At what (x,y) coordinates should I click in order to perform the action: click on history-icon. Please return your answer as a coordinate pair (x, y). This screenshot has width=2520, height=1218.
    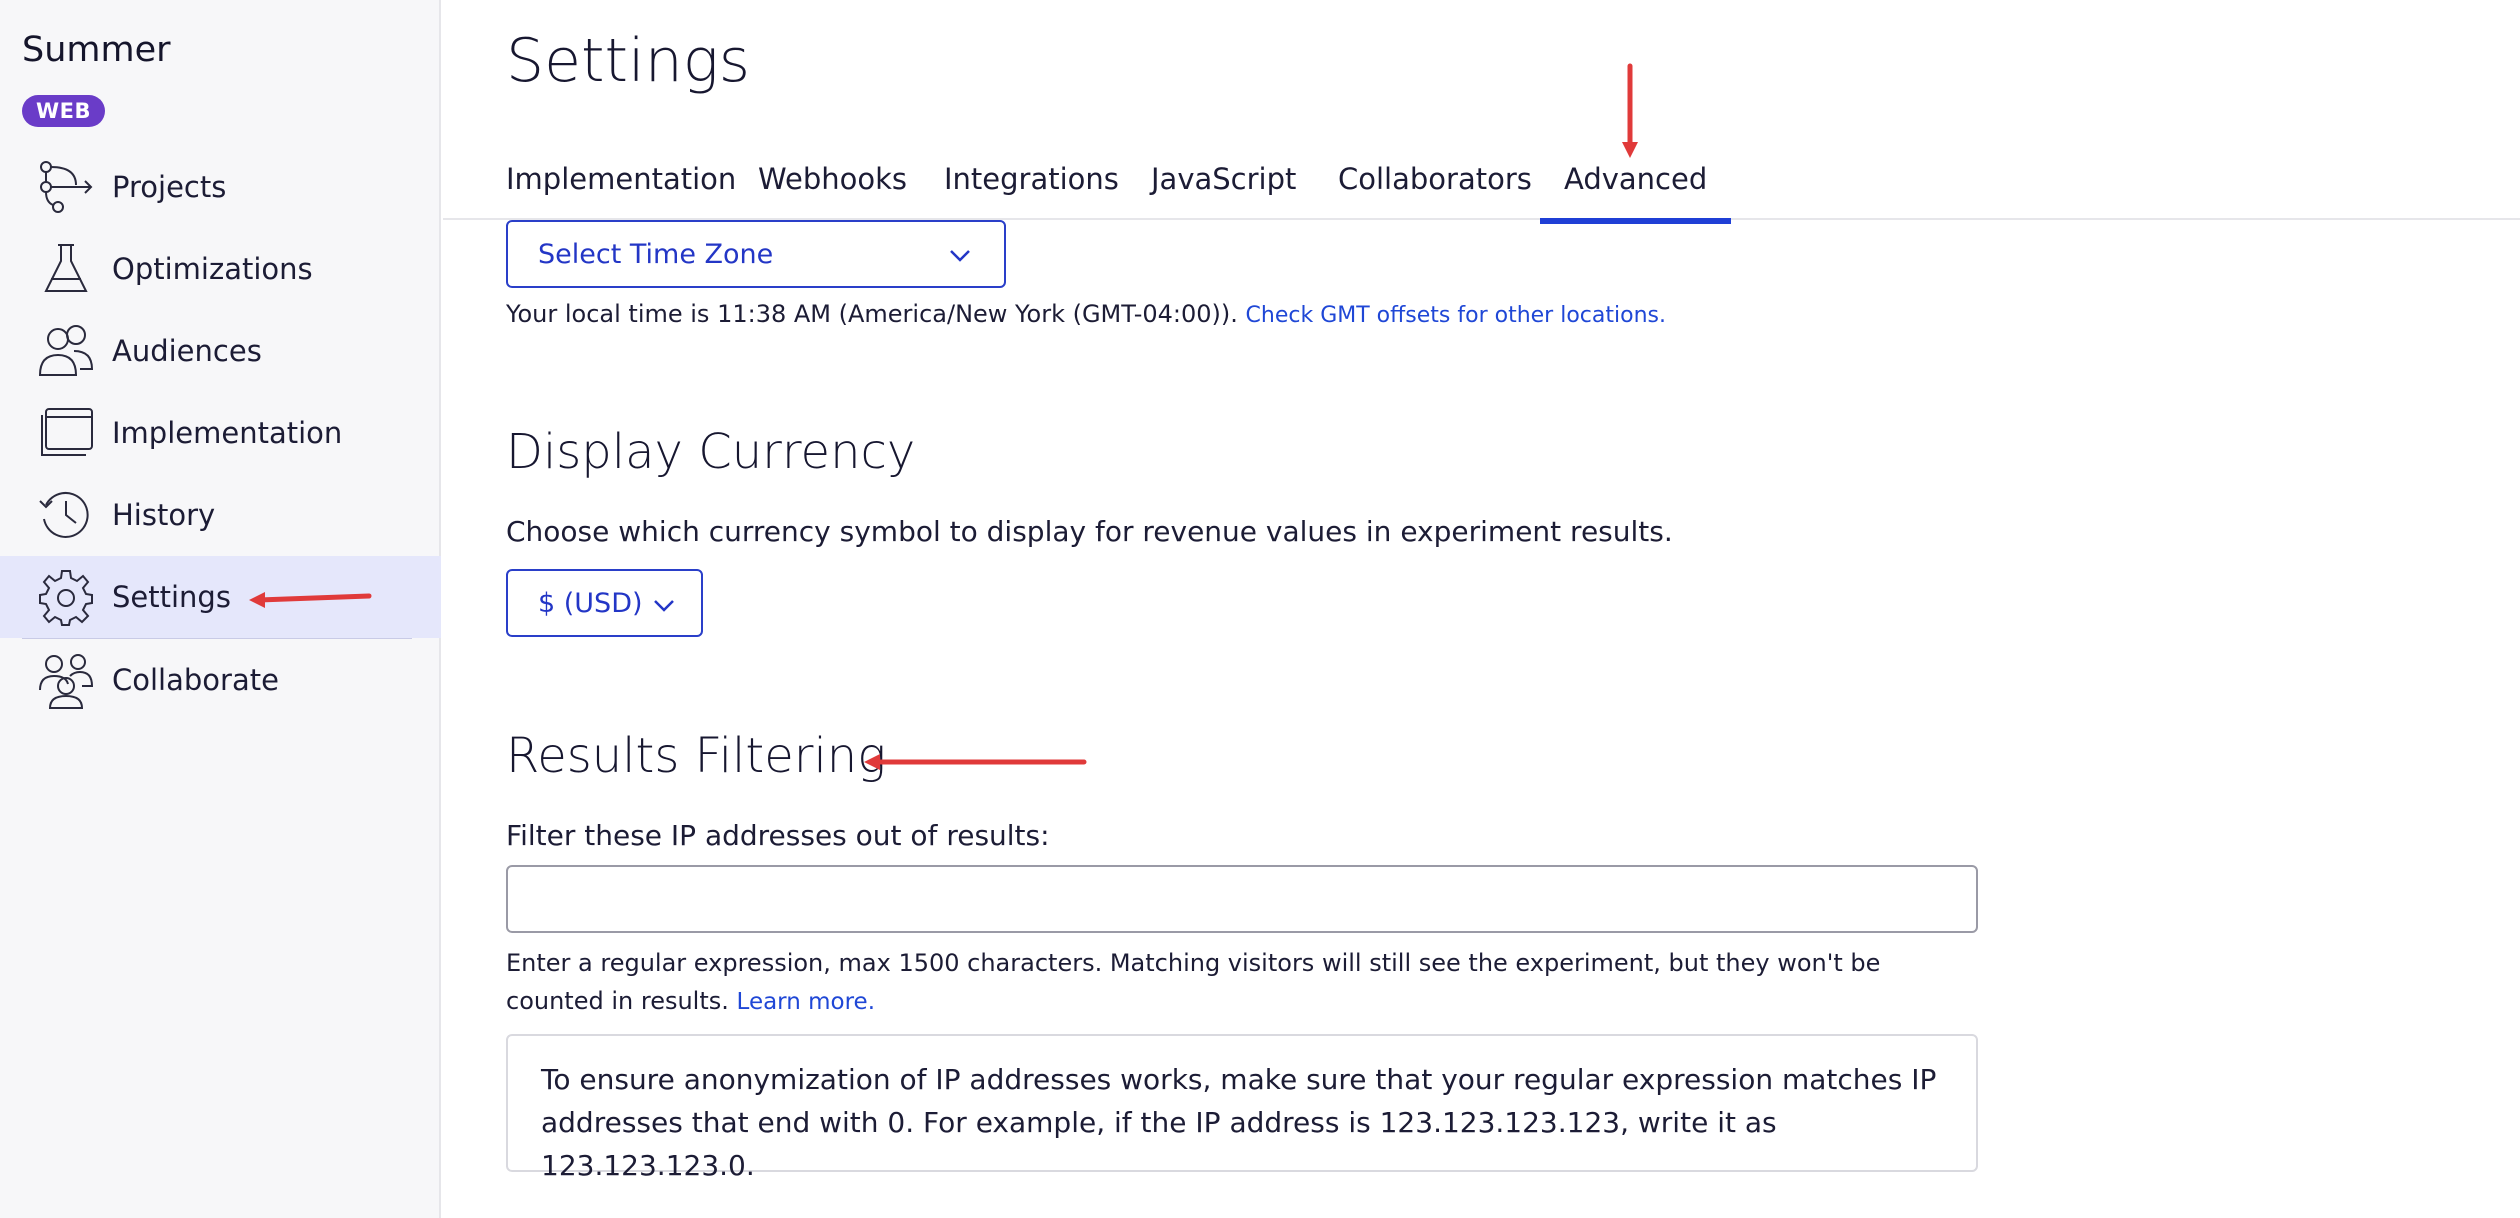
    Looking at the image, I should click on (66, 515).